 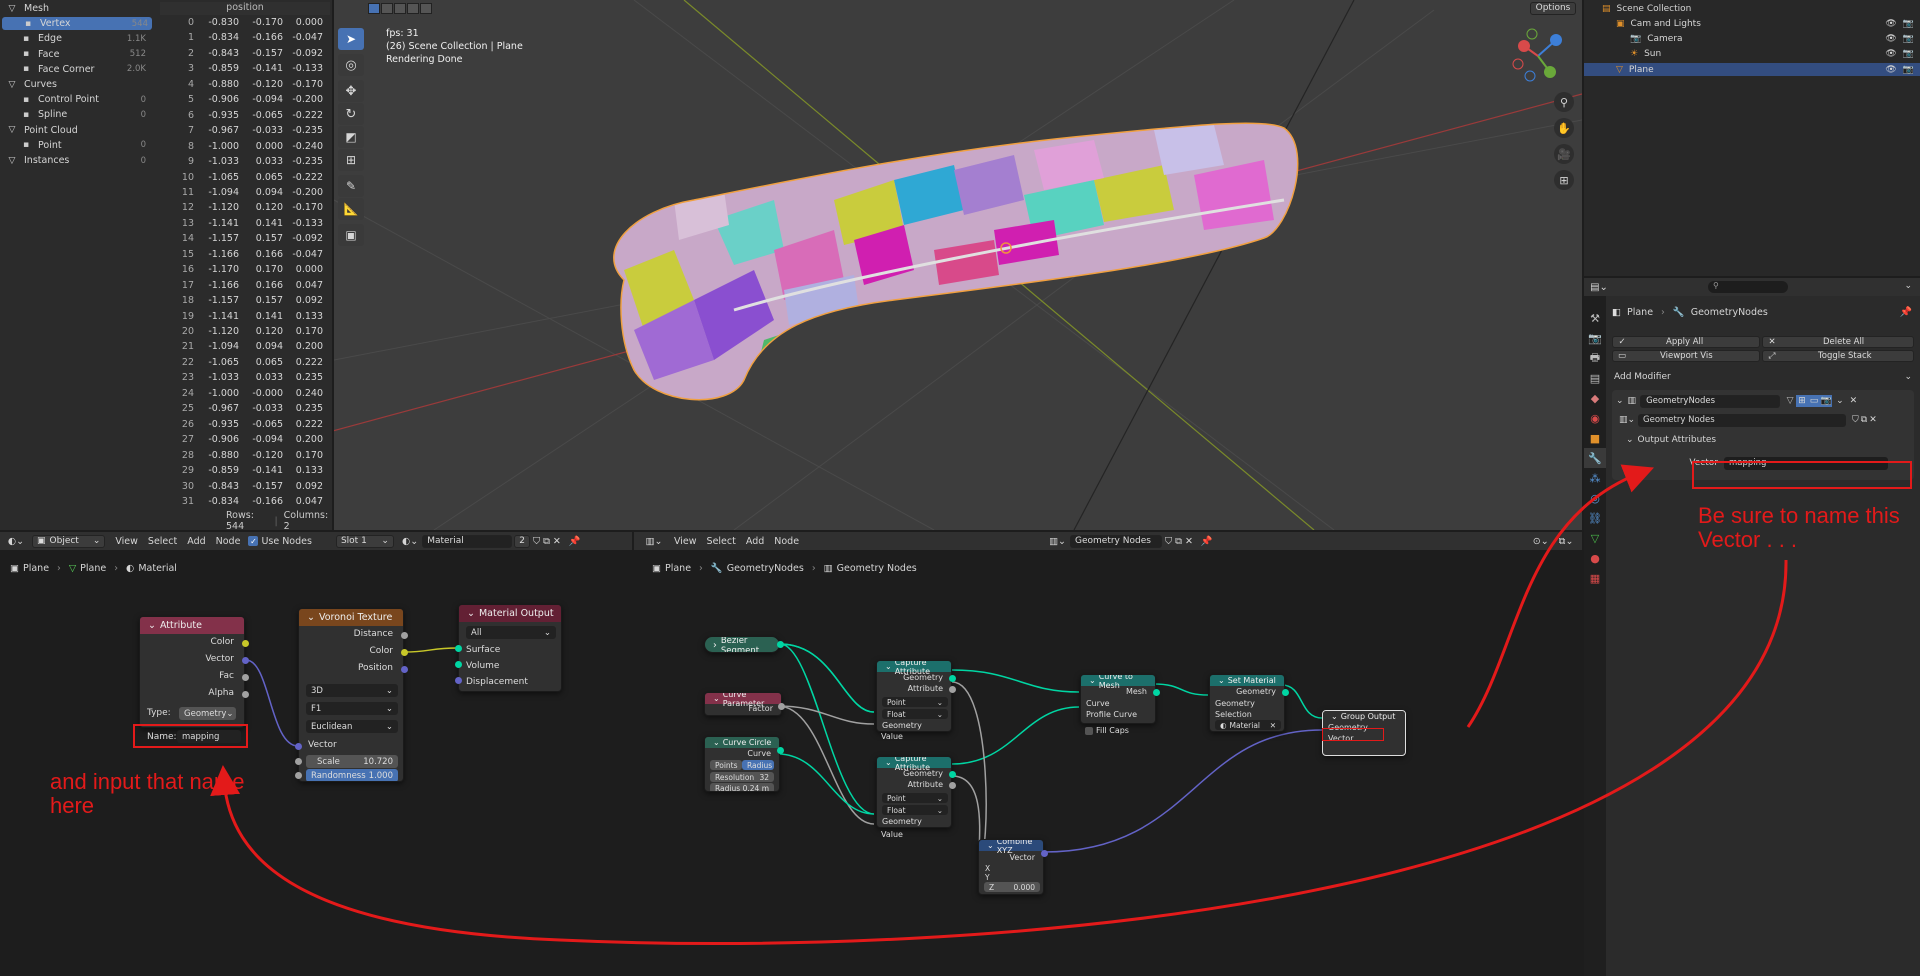 What do you see at coordinates (952, 689) in the screenshot?
I see `socket-cap1-attr-out` at bounding box center [952, 689].